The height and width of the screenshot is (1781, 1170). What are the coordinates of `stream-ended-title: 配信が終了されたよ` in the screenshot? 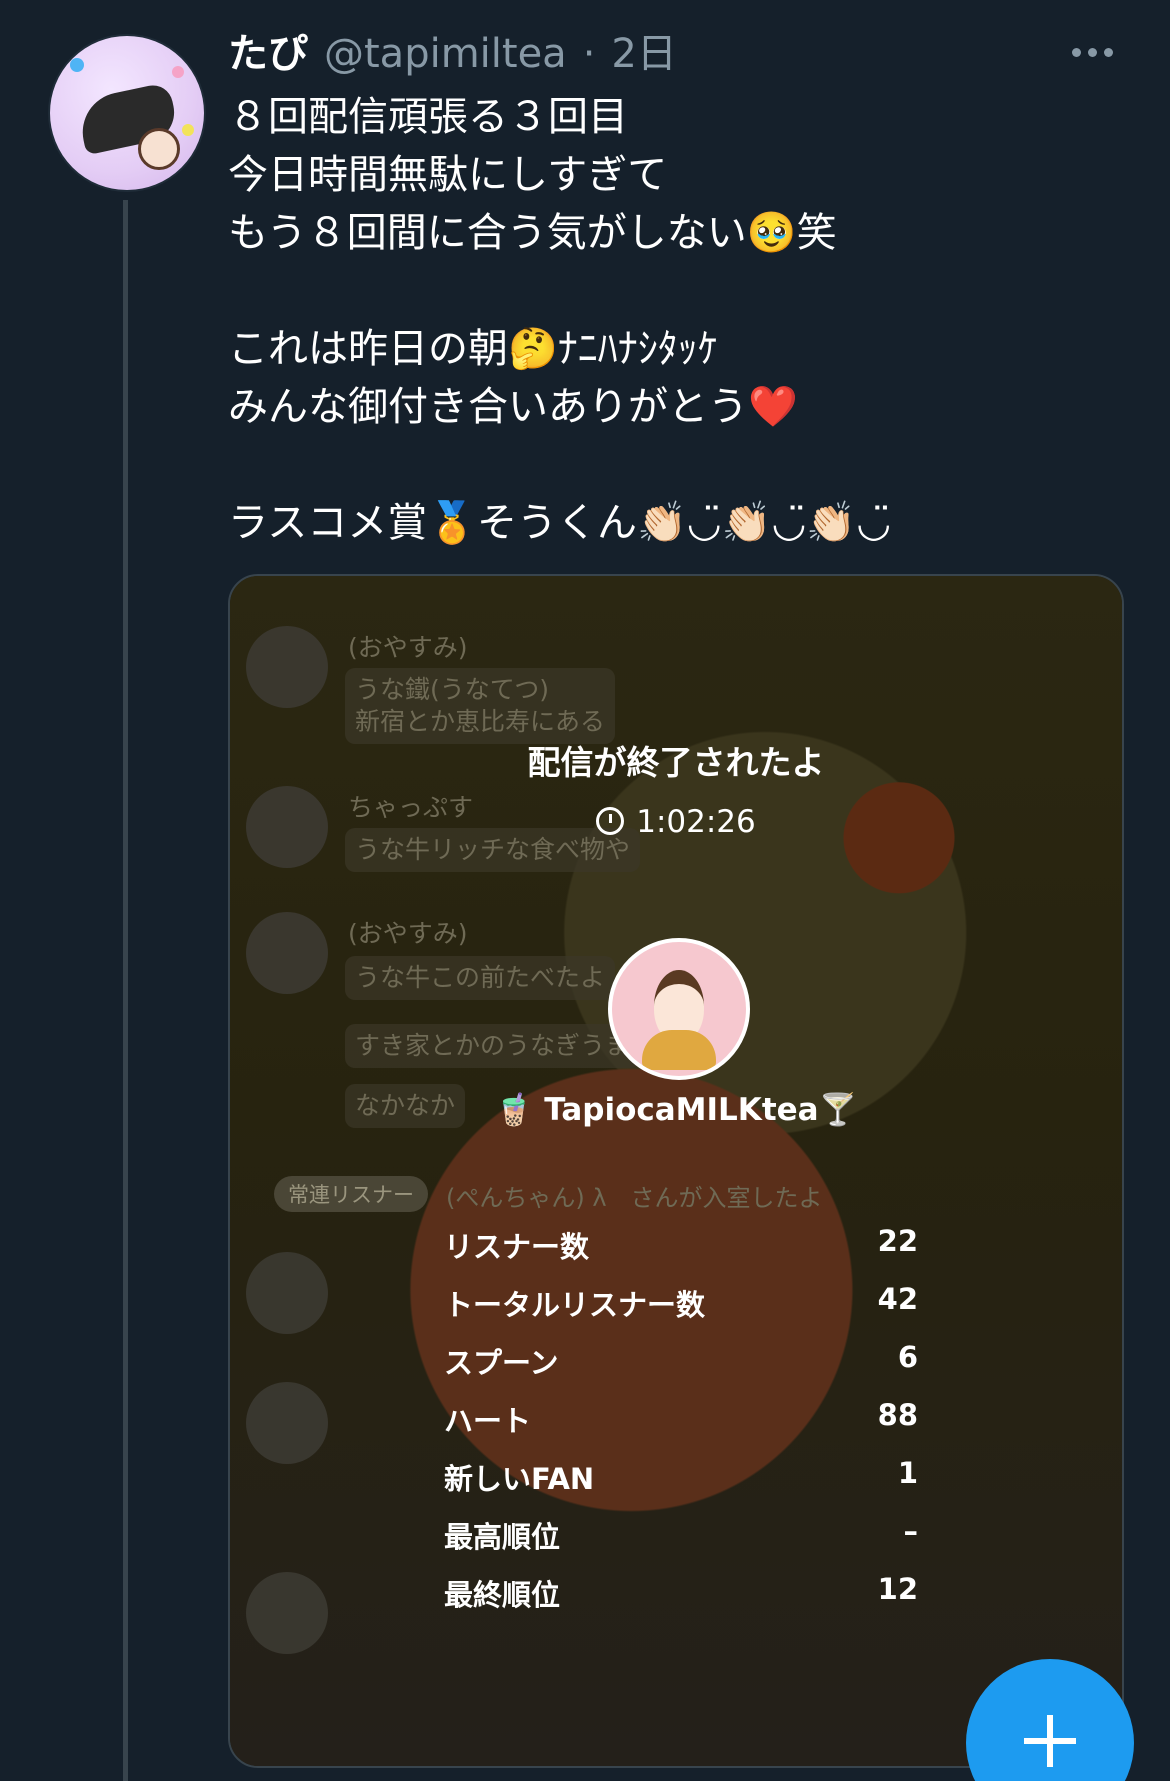 It's located at (676, 762).